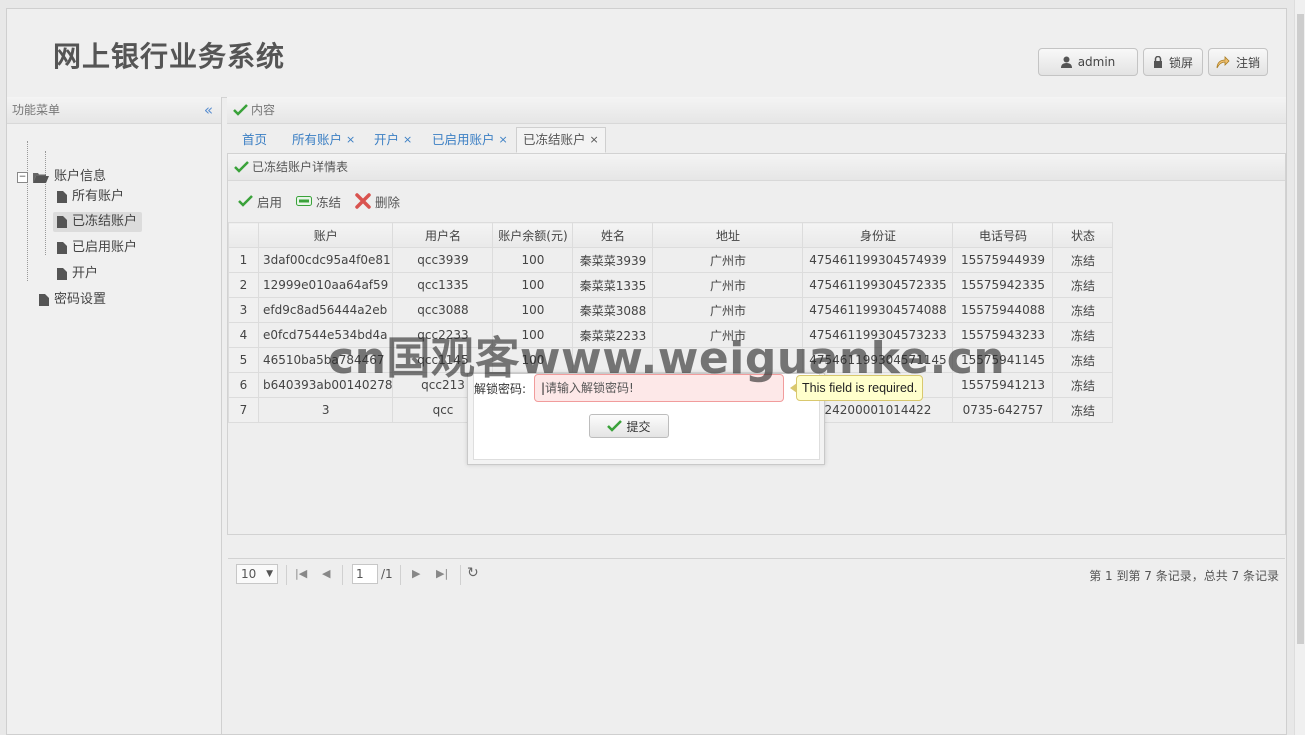 The height and width of the screenshot is (735, 1305). Describe the element at coordinates (554, 139) in the screenshot. I see `tab-label: 已冻结账户` at that location.